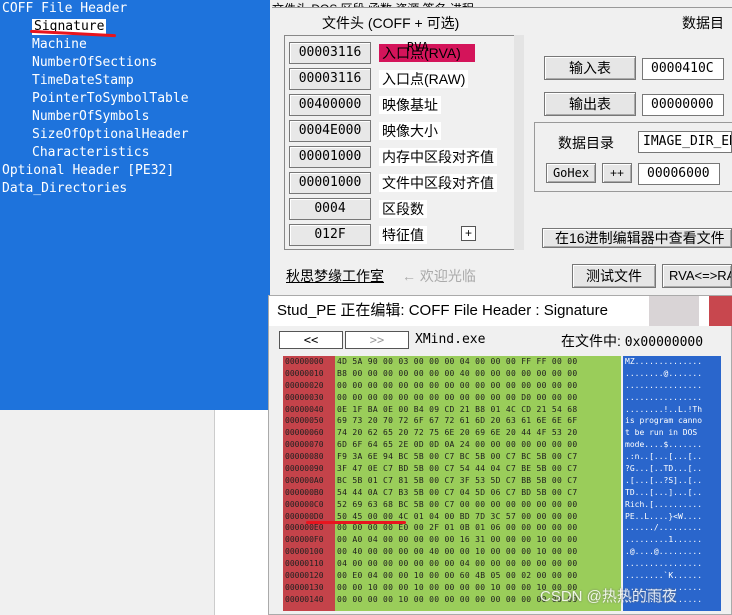 The width and height of the screenshot is (732, 615). What do you see at coordinates (136, 63) in the screenshot?
I see `tree-item: NumberOfSections` at bounding box center [136, 63].